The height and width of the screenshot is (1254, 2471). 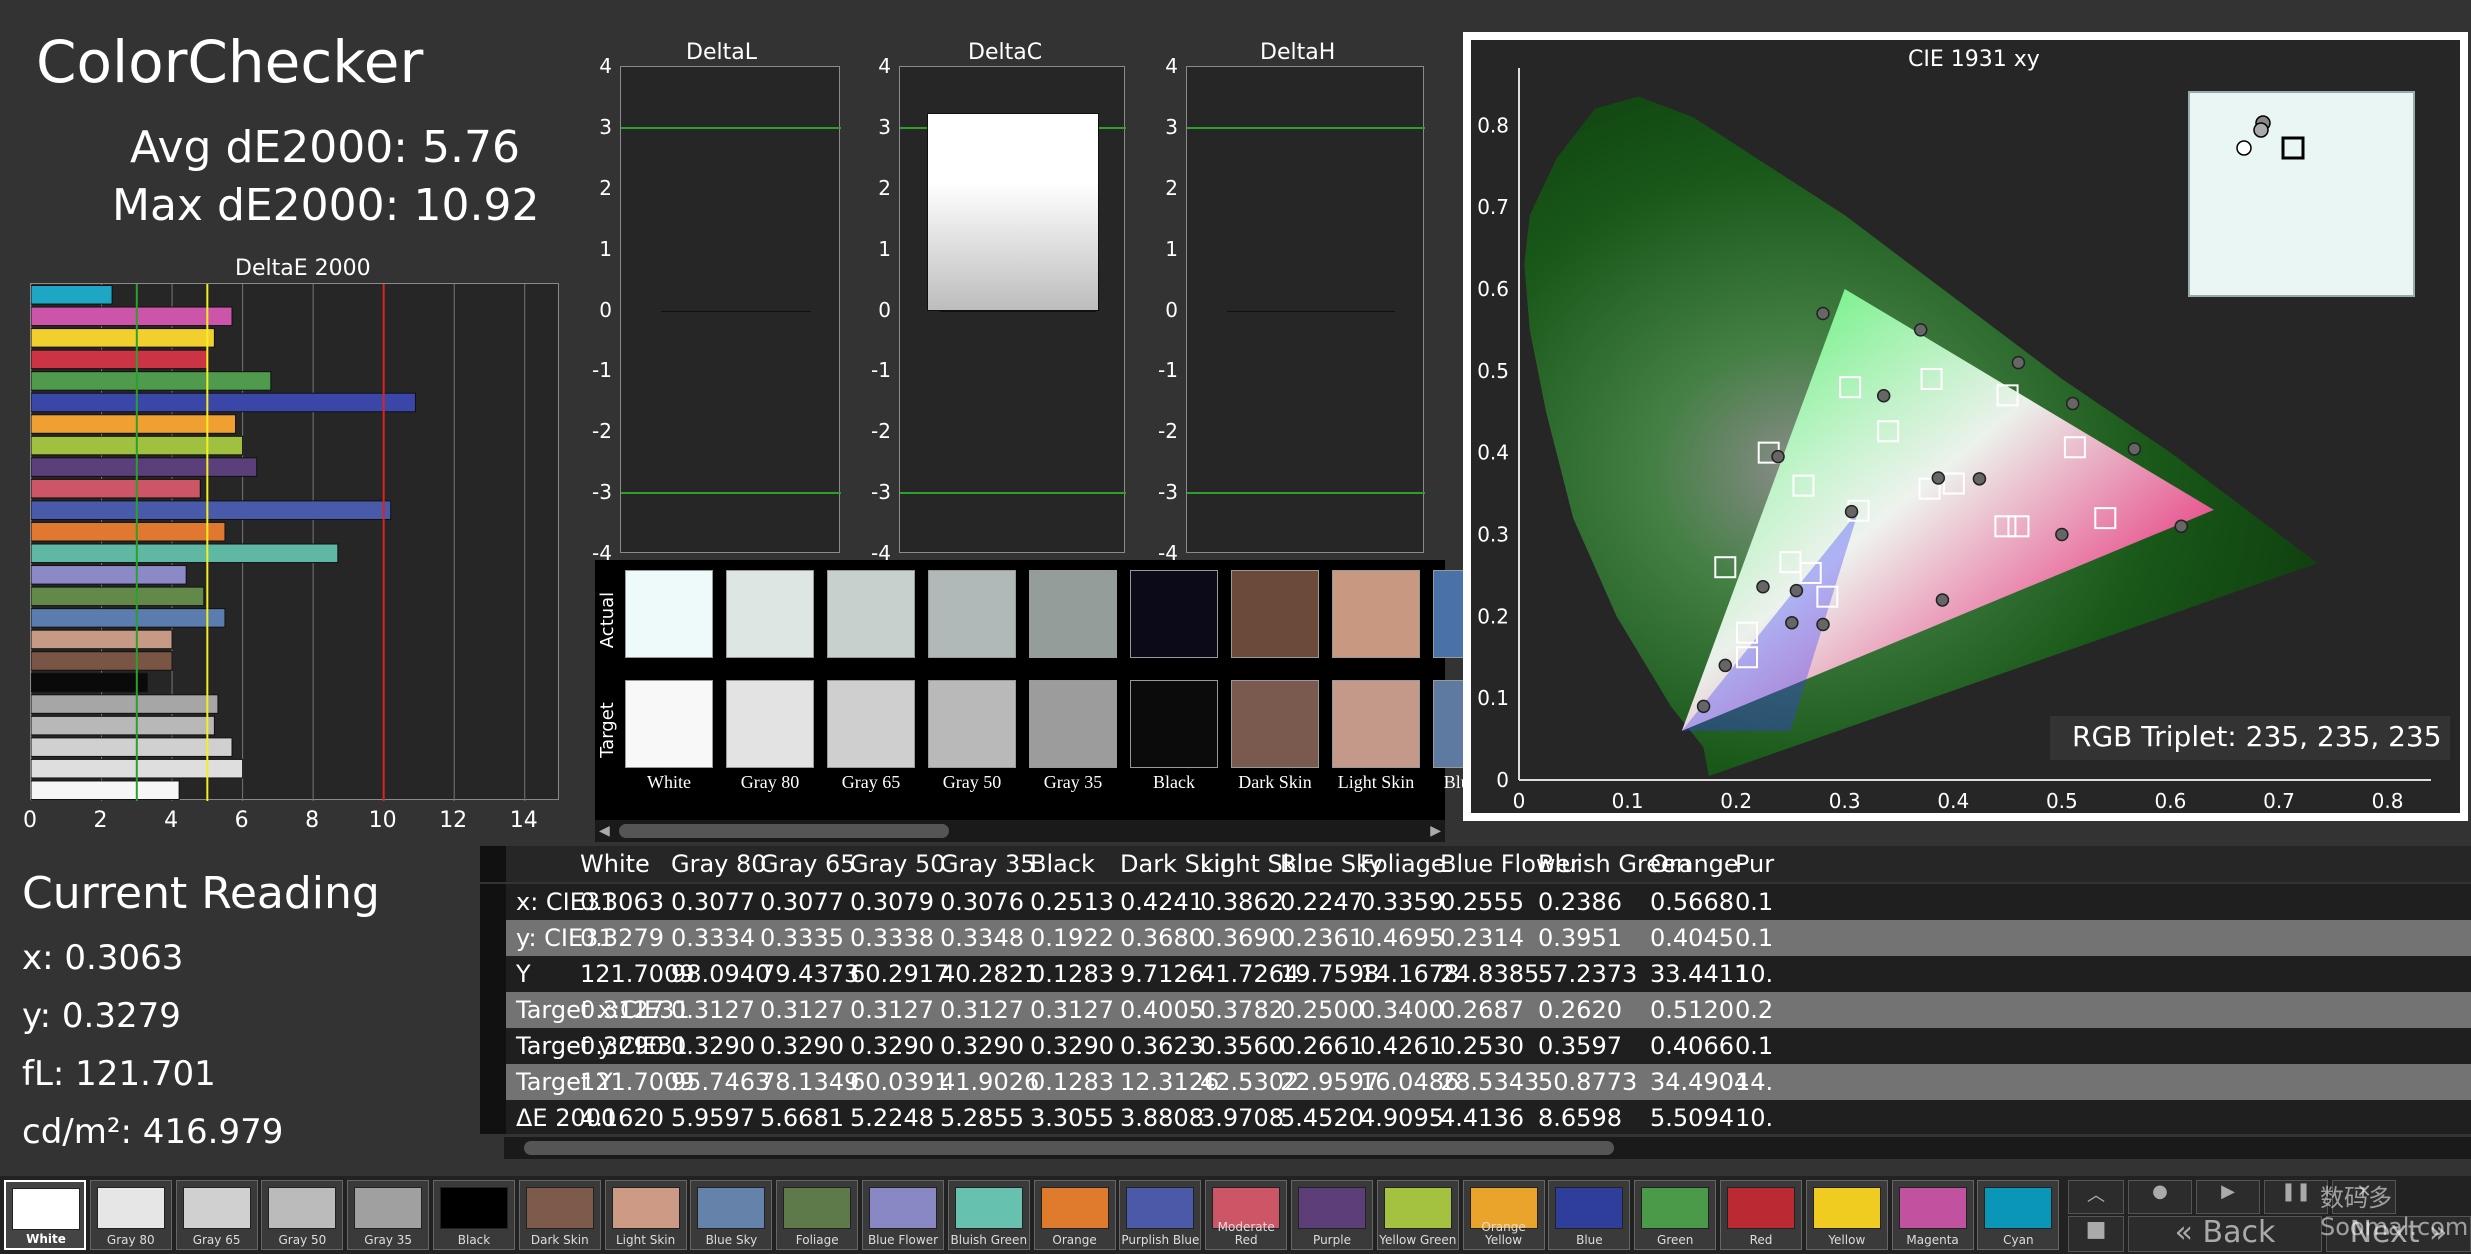 What do you see at coordinates (1482, 1118) in the screenshot?
I see `table-cell: 4.4136` at bounding box center [1482, 1118].